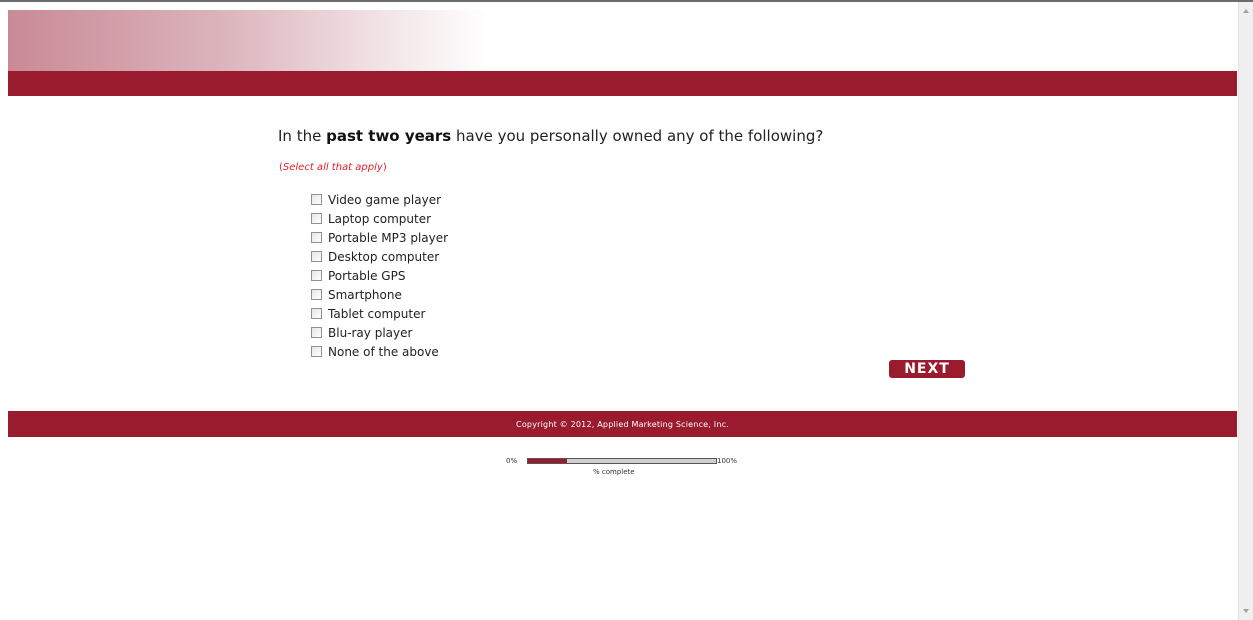  I want to click on progress-track, so click(622, 461).